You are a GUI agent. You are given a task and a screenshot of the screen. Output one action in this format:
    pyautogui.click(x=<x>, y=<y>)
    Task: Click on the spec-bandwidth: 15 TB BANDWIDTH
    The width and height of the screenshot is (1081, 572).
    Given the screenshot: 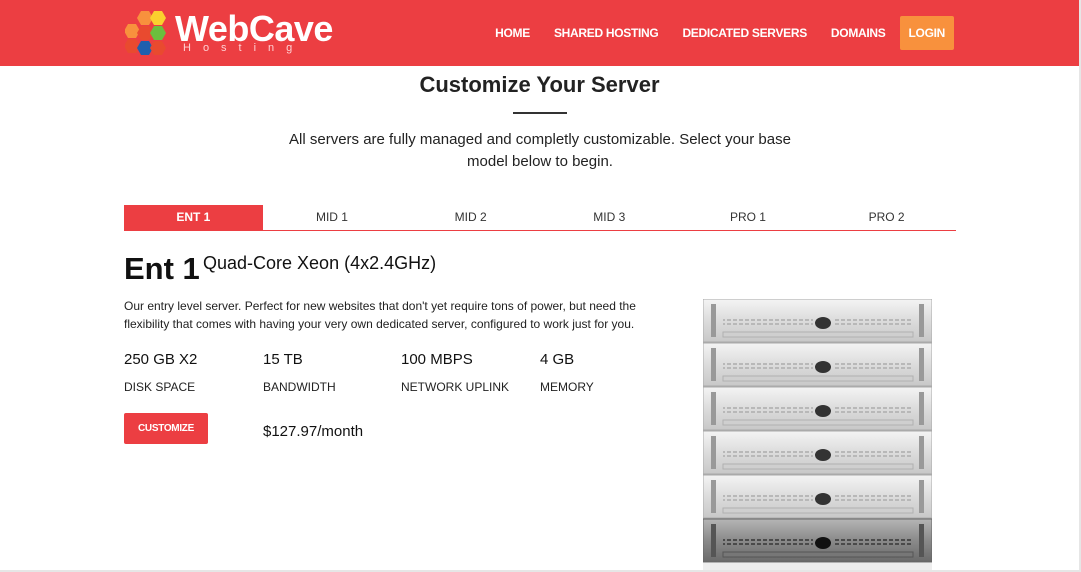 What is the action you would take?
    pyautogui.click(x=299, y=372)
    